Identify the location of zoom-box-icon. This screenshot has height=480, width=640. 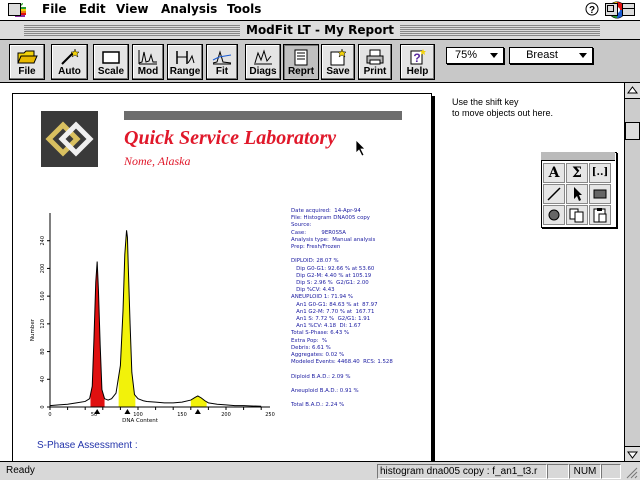
(611, 9).